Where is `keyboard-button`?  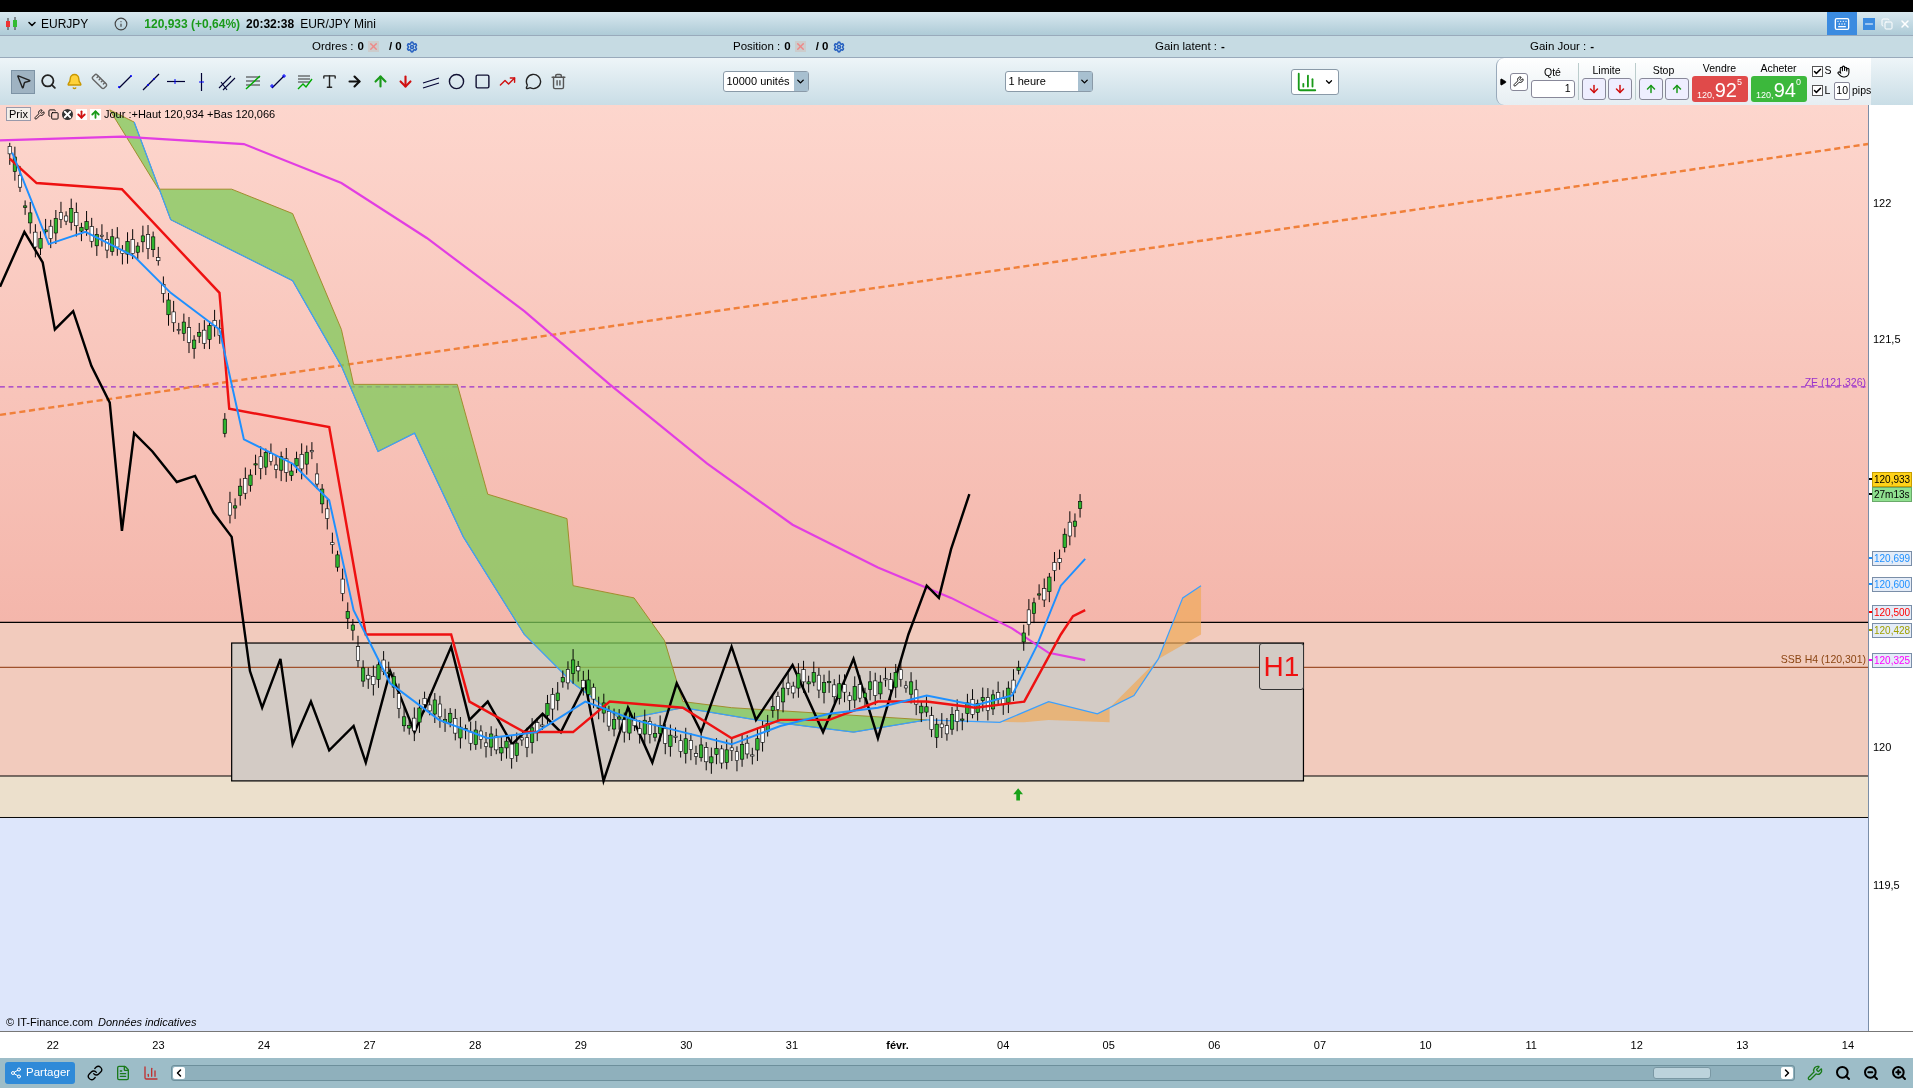 keyboard-button is located at coordinates (1842, 23).